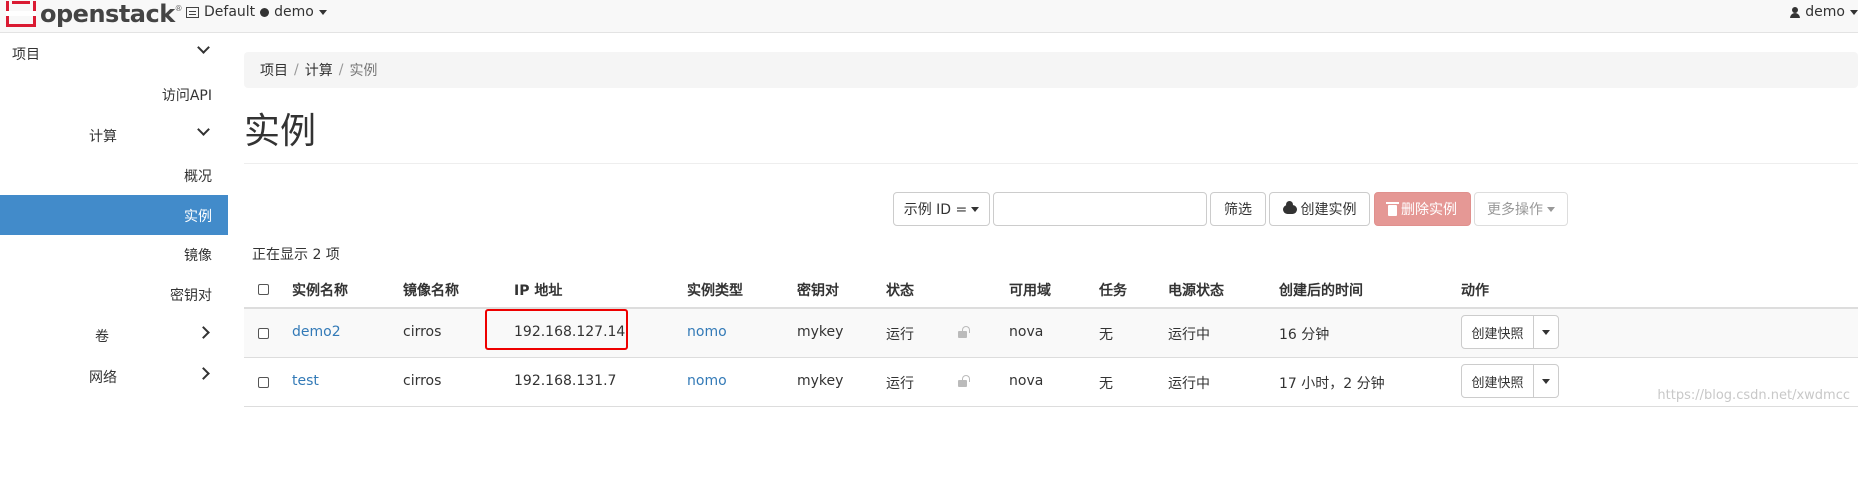 The width and height of the screenshot is (1858, 486). Describe the element at coordinates (1321, 290) in the screenshot. I see `column-header-age: 创建后的时间` at that location.